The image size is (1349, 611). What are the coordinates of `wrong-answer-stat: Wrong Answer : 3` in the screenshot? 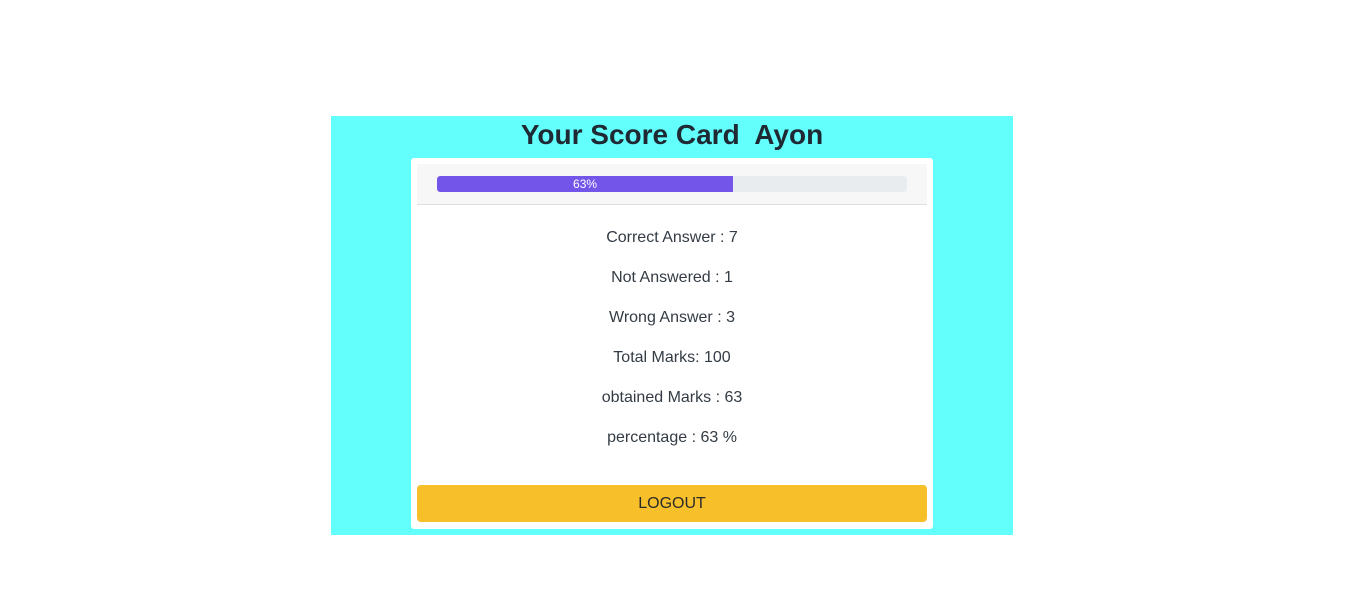 It's located at (672, 317).